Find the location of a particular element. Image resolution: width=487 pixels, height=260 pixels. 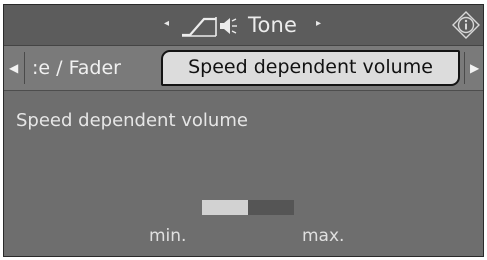

scale-min-label: min. is located at coordinates (168, 236).